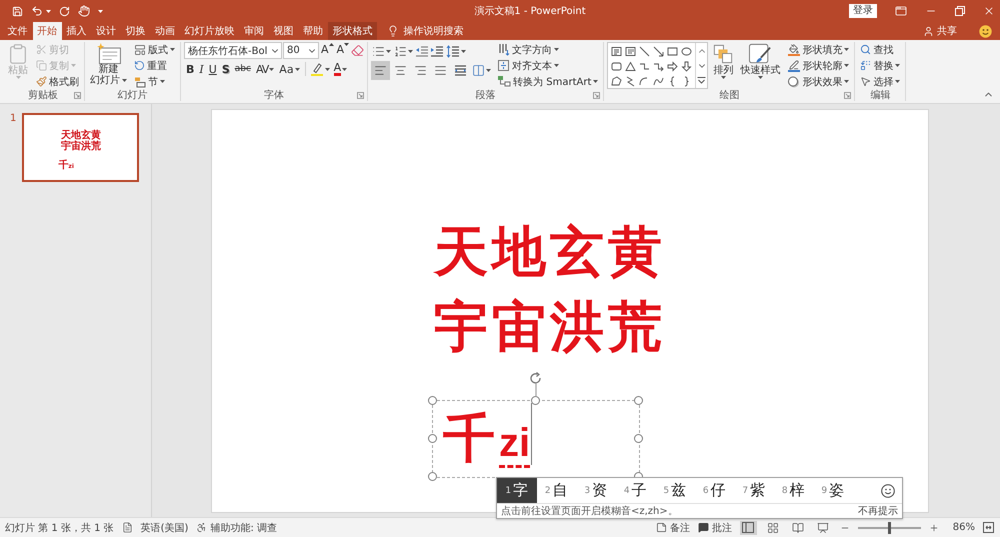  Describe the element at coordinates (341, 69) in the screenshot. I see `font-color-button: A` at that location.